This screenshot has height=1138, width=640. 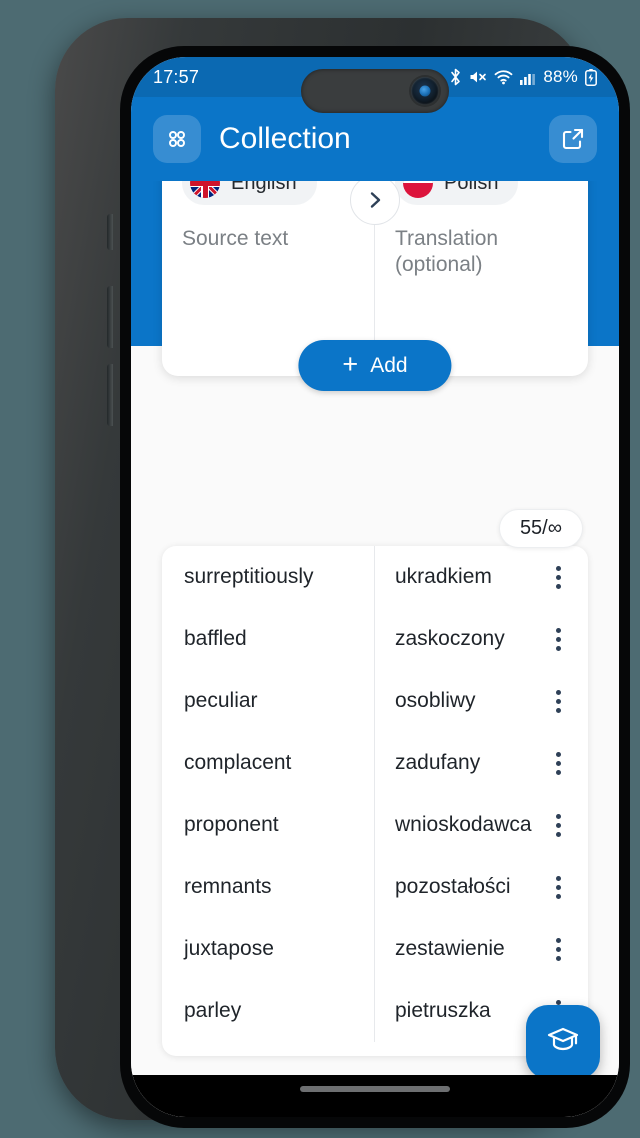 I want to click on home-bar-area, so click(x=375, y=1096).